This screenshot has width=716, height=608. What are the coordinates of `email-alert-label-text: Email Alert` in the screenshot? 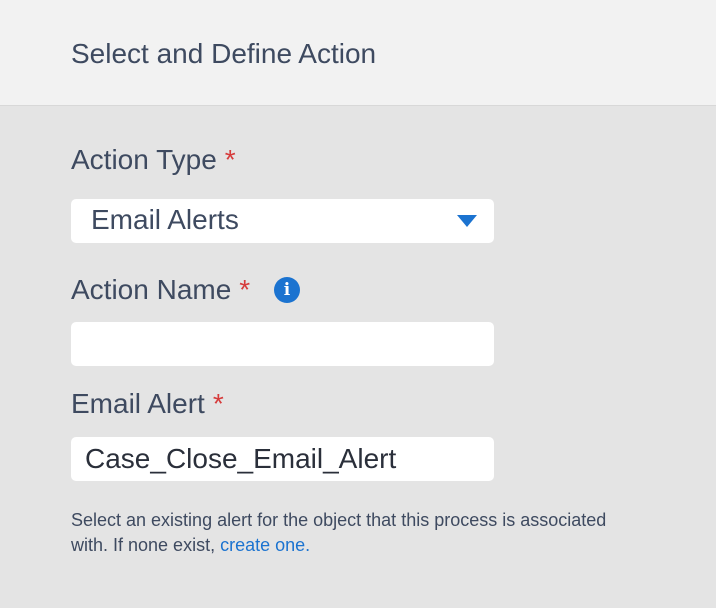 It's located at (138, 403).